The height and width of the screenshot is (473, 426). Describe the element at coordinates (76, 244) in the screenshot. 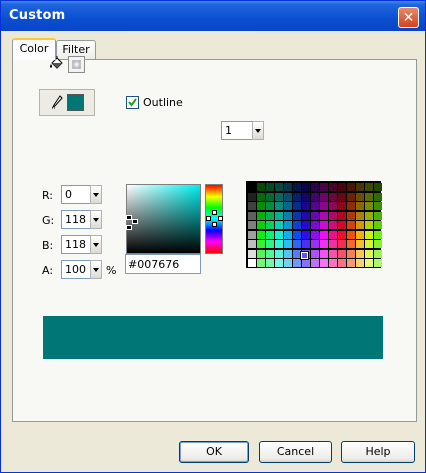

I see `b-field: 118` at that location.